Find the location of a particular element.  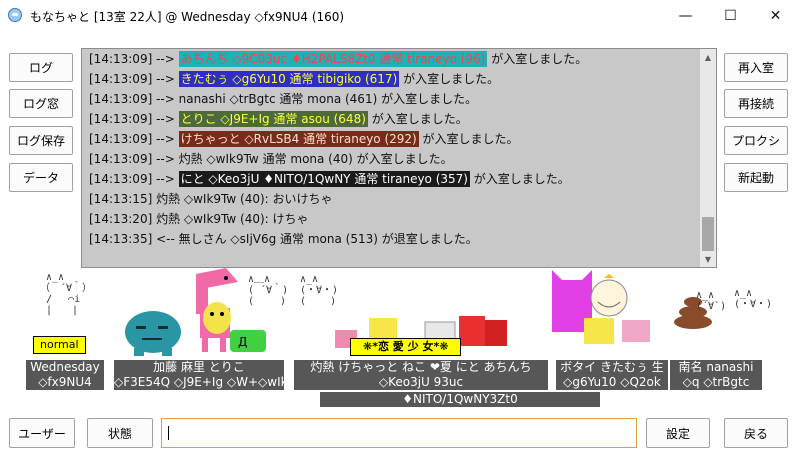

white-cat-icon: ∧_∧ (・∀・) ( ) is located at coordinates (319, 290).